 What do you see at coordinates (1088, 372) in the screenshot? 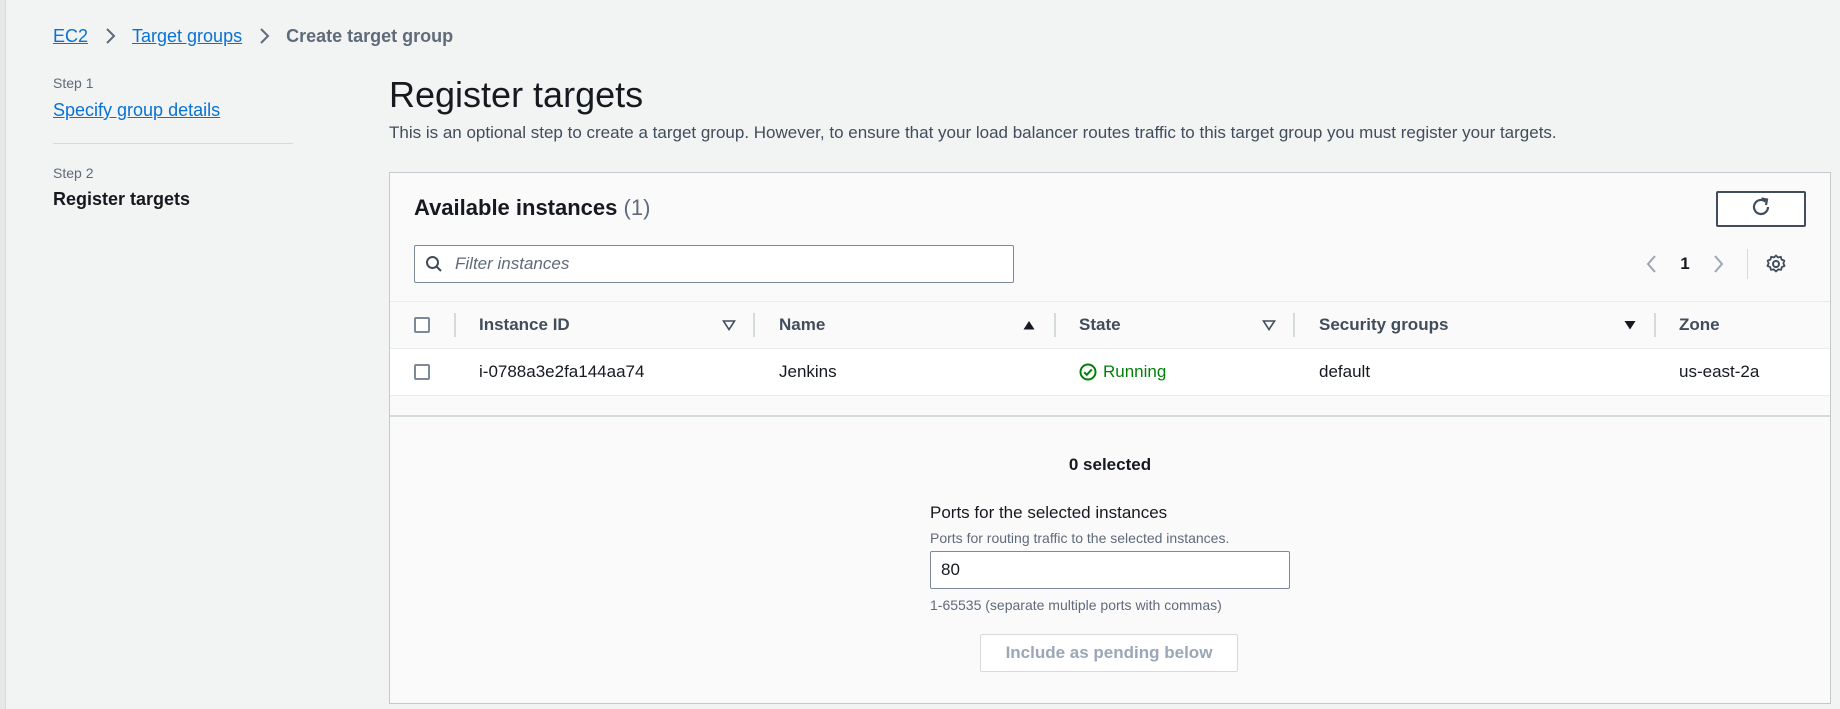
I see `check-circle-icon` at bounding box center [1088, 372].